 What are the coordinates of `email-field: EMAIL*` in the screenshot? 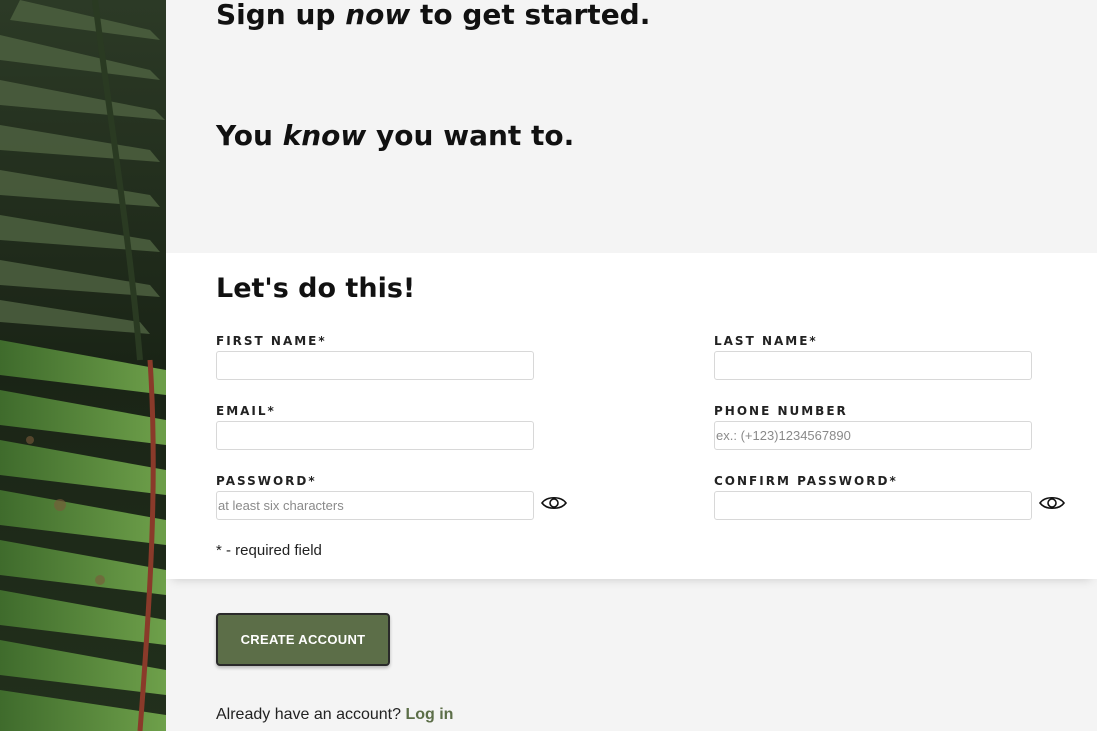 It's located at (375, 426).